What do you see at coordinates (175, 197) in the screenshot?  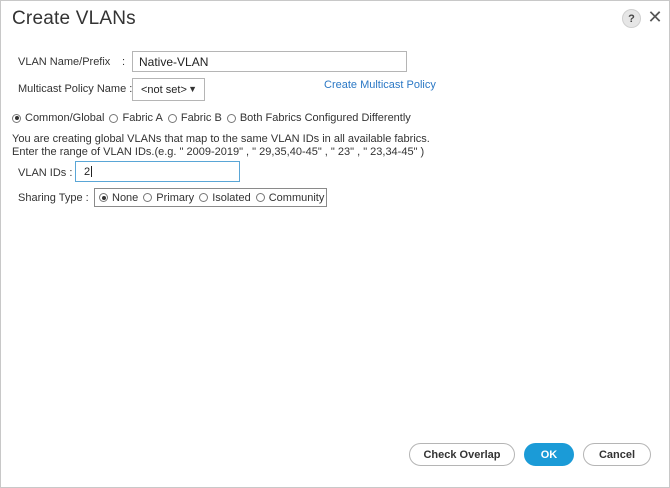 I see `radio-label: Primary` at bounding box center [175, 197].